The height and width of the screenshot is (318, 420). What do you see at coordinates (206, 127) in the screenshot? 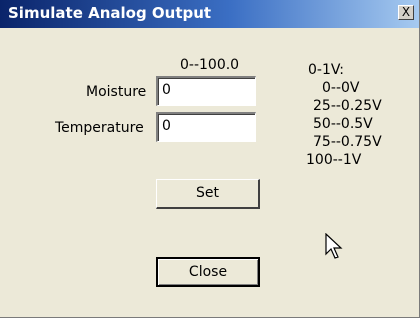
I see `temperature-input: 0` at bounding box center [206, 127].